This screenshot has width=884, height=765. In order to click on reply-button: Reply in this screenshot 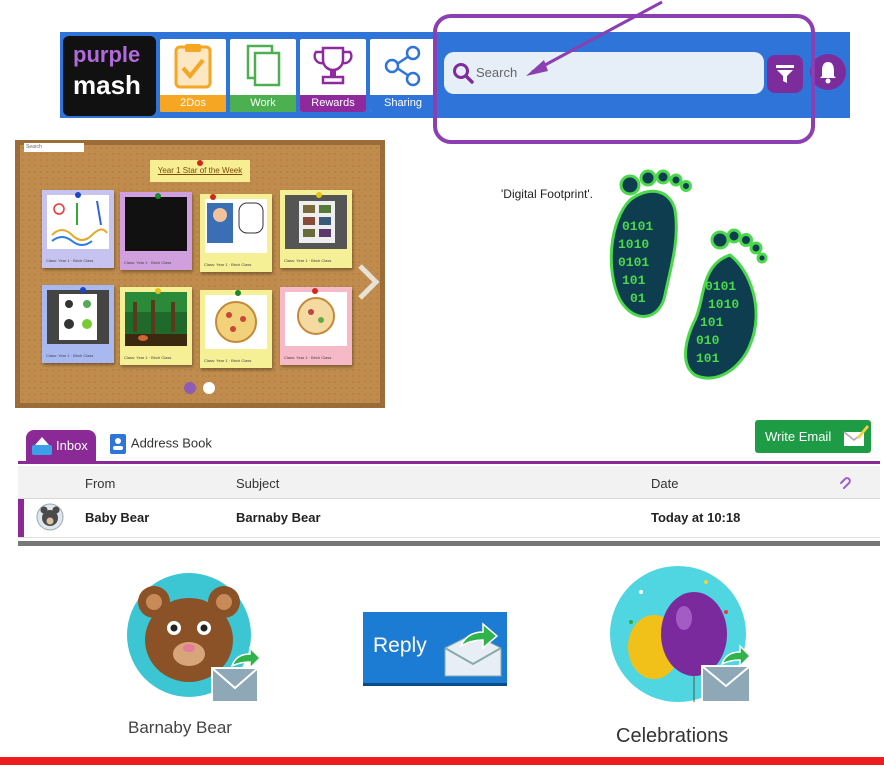, I will do `click(435, 649)`.